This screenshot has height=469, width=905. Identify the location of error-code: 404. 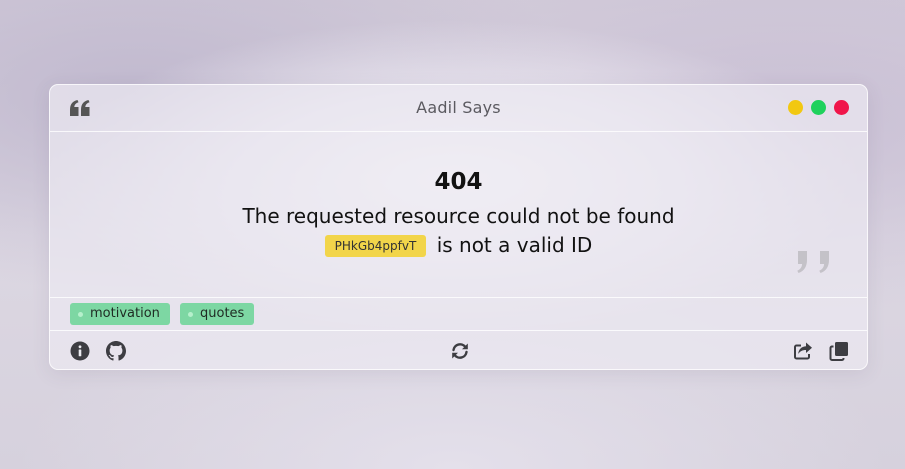
(458, 182).